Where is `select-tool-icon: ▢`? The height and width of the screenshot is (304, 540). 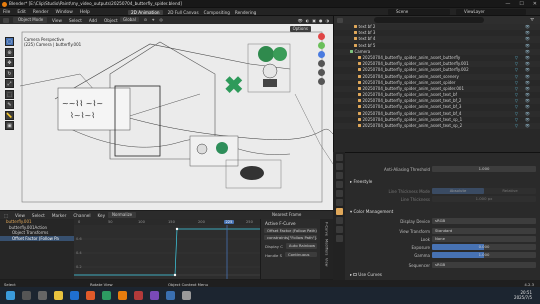 select-tool-icon: ▢ is located at coordinates (9, 41).